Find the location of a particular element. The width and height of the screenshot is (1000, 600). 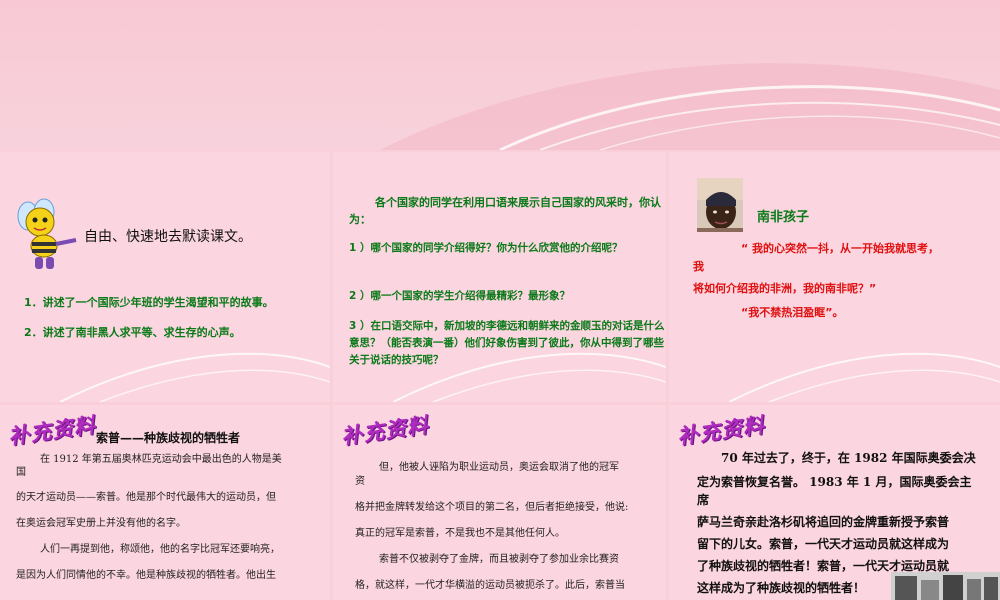

quote-line-1: “ 我的心突然一抖，从一开始我就思考， is located at coordinates (840, 248).